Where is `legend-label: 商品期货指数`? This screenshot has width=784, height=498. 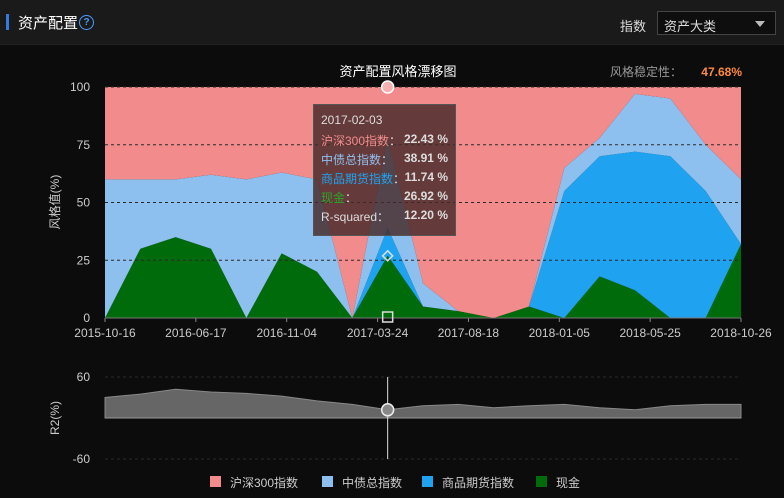
legend-label: 商品期货指数 is located at coordinates (478, 483).